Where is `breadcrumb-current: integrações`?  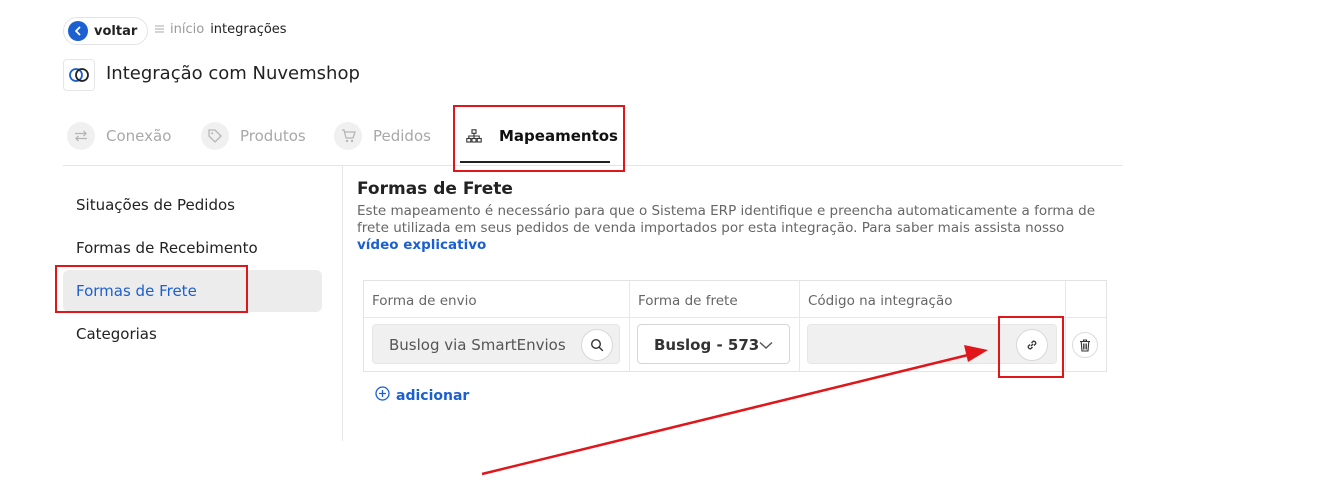 breadcrumb-current: integrações is located at coordinates (248, 29).